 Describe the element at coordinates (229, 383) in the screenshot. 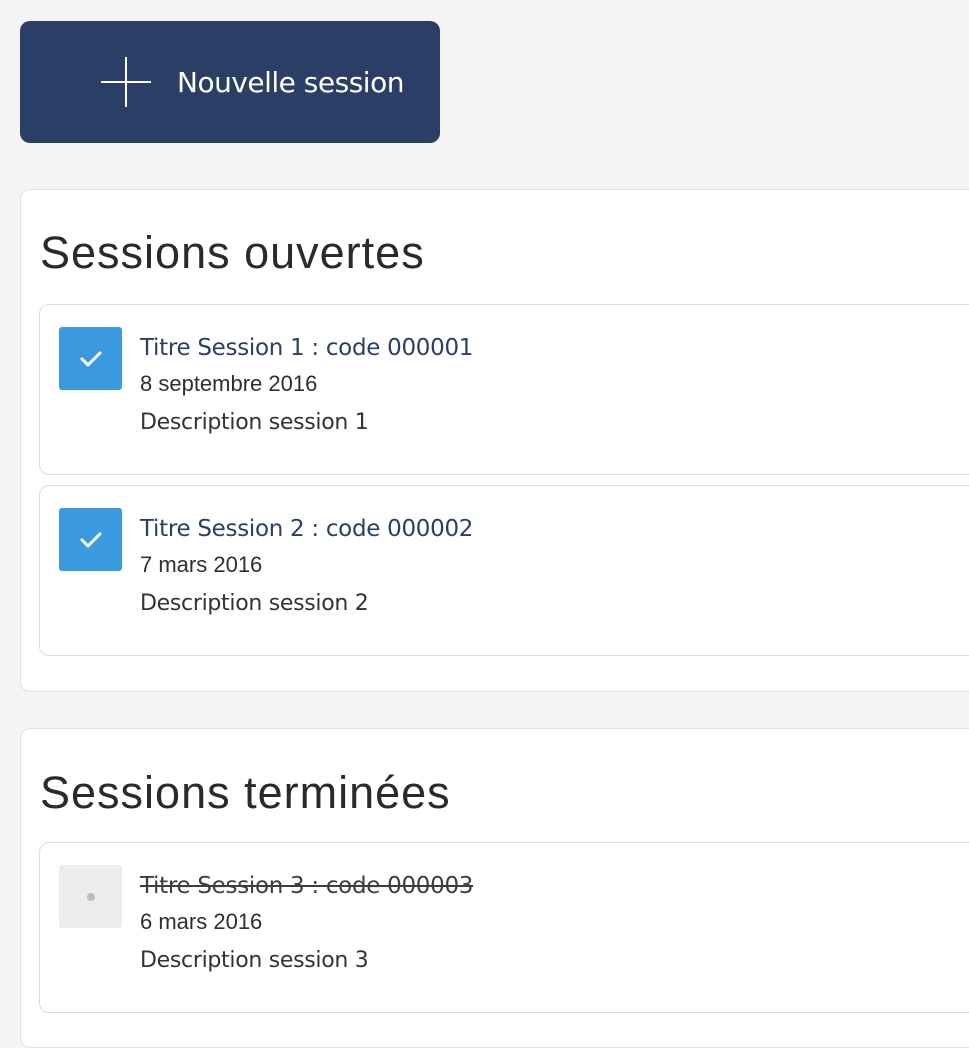

I see `session-date: 8 septembre 2016` at that location.